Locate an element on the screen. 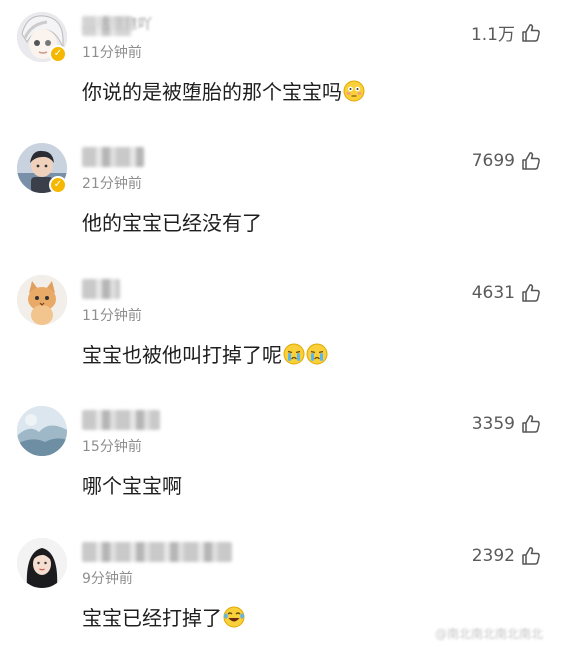 The width and height of the screenshot is (561, 647). like-count: 4631 is located at coordinates (493, 293).